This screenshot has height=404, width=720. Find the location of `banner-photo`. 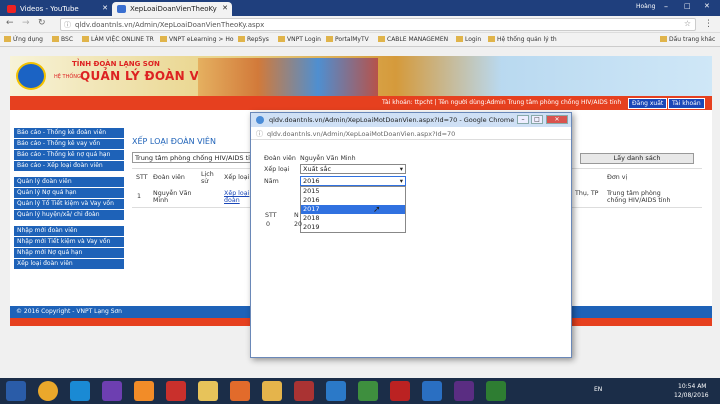

banner-photo is located at coordinates (288, 77).